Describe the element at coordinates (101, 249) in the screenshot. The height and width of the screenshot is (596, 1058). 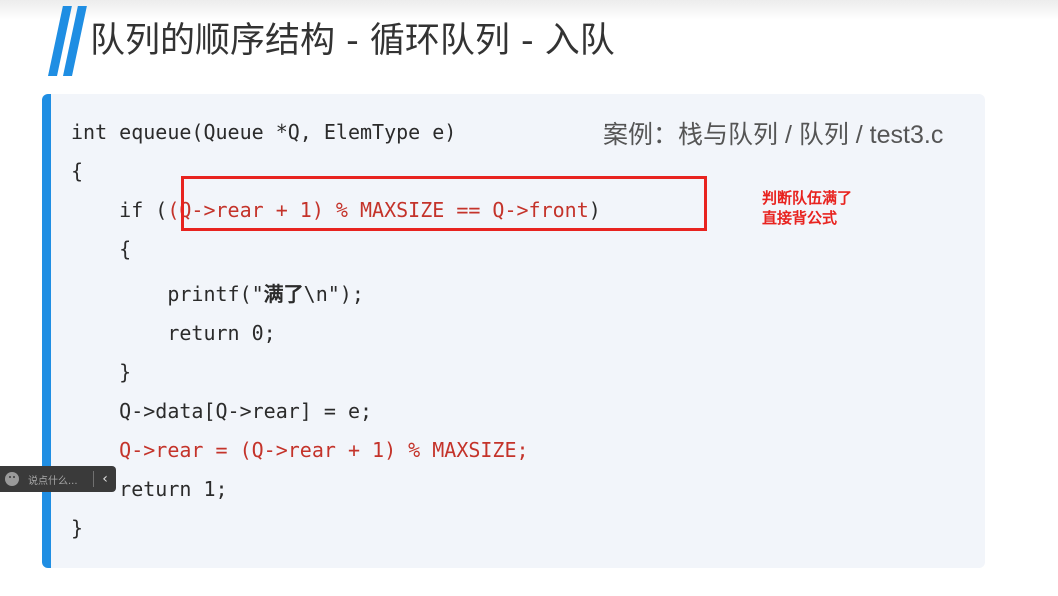
I see `code-line-if-open-brace: {` at that location.